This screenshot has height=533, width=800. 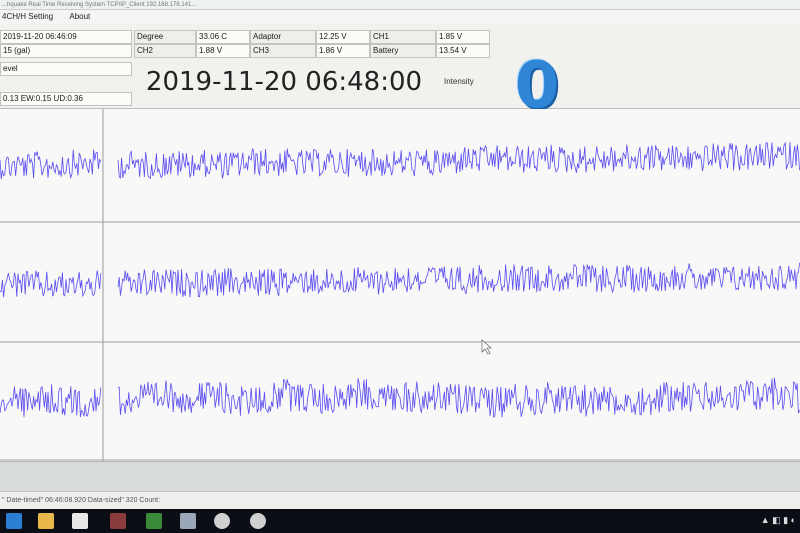 I want to click on menu-item-about: About, so click(x=79, y=16).